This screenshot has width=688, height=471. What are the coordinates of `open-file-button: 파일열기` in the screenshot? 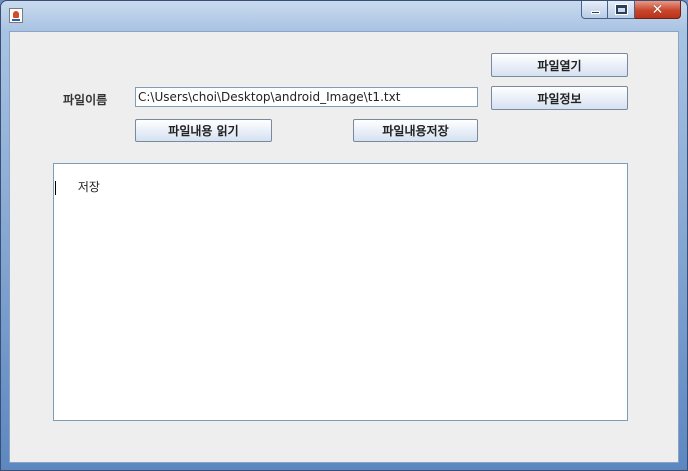 It's located at (559, 65).